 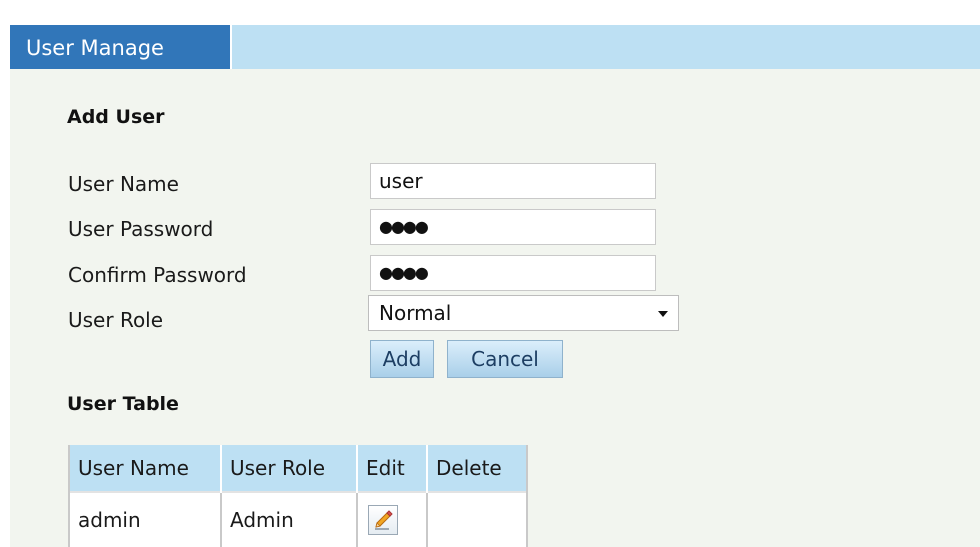 What do you see at coordinates (383, 520) in the screenshot?
I see `edit-pencil-icon` at bounding box center [383, 520].